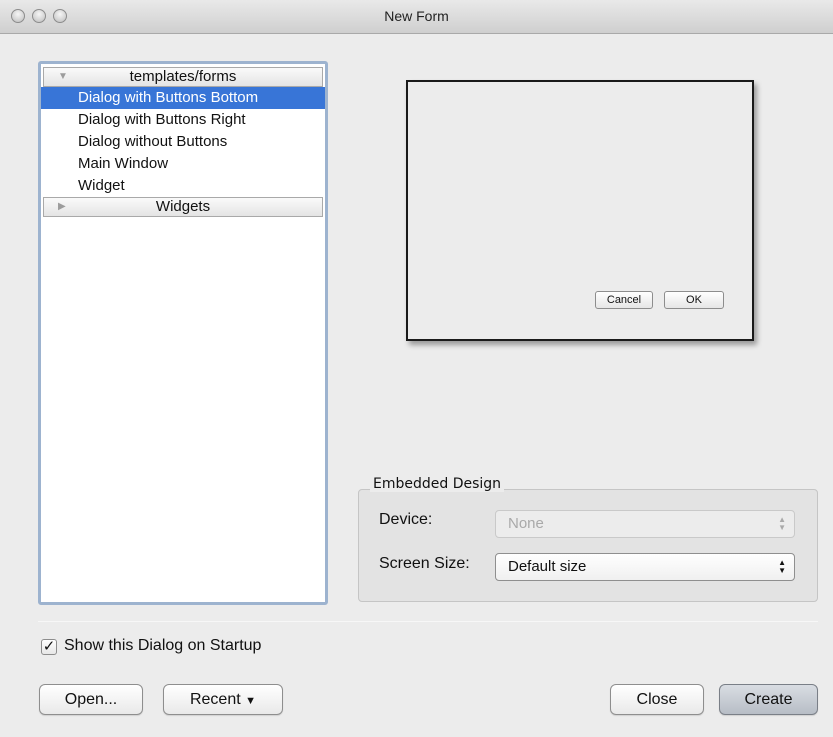  I want to click on device-select-value: None, so click(526, 523).